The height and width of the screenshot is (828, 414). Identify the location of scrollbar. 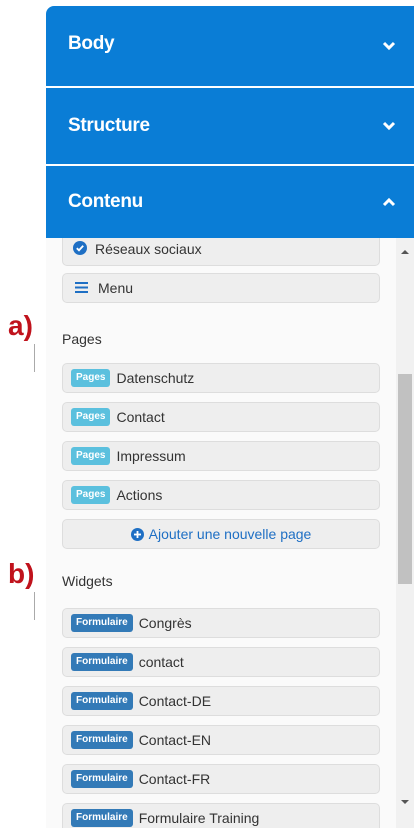
(405, 533).